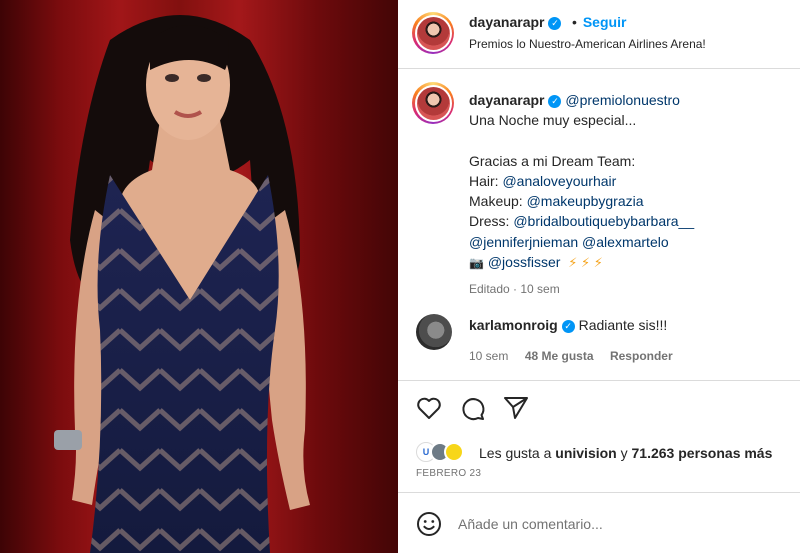 Image resolution: width=800 pixels, height=553 pixels. What do you see at coordinates (448, 473) in the screenshot?
I see `post-date: FEBRERO 23` at bounding box center [448, 473].